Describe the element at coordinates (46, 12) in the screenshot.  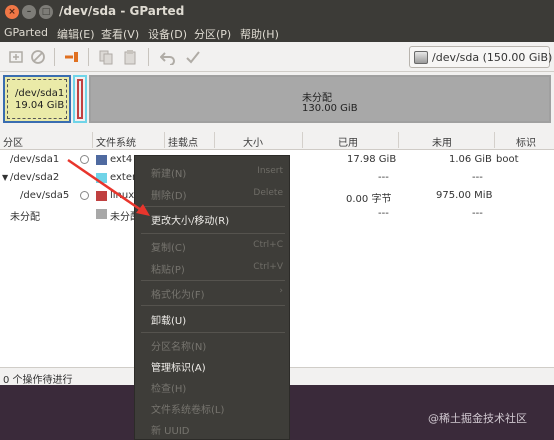
I see `maximize-window-button: □` at that location.